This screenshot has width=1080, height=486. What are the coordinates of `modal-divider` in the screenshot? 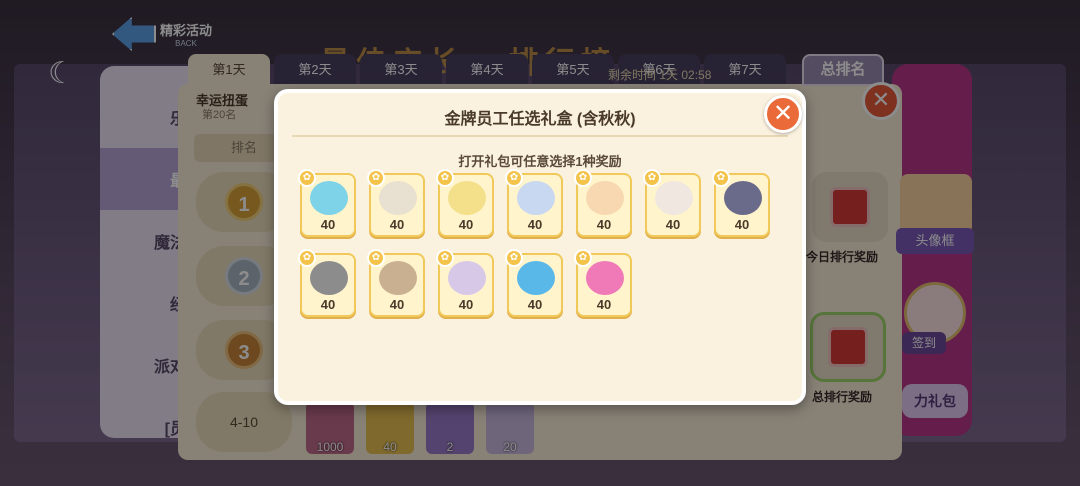 It's located at (540, 136).